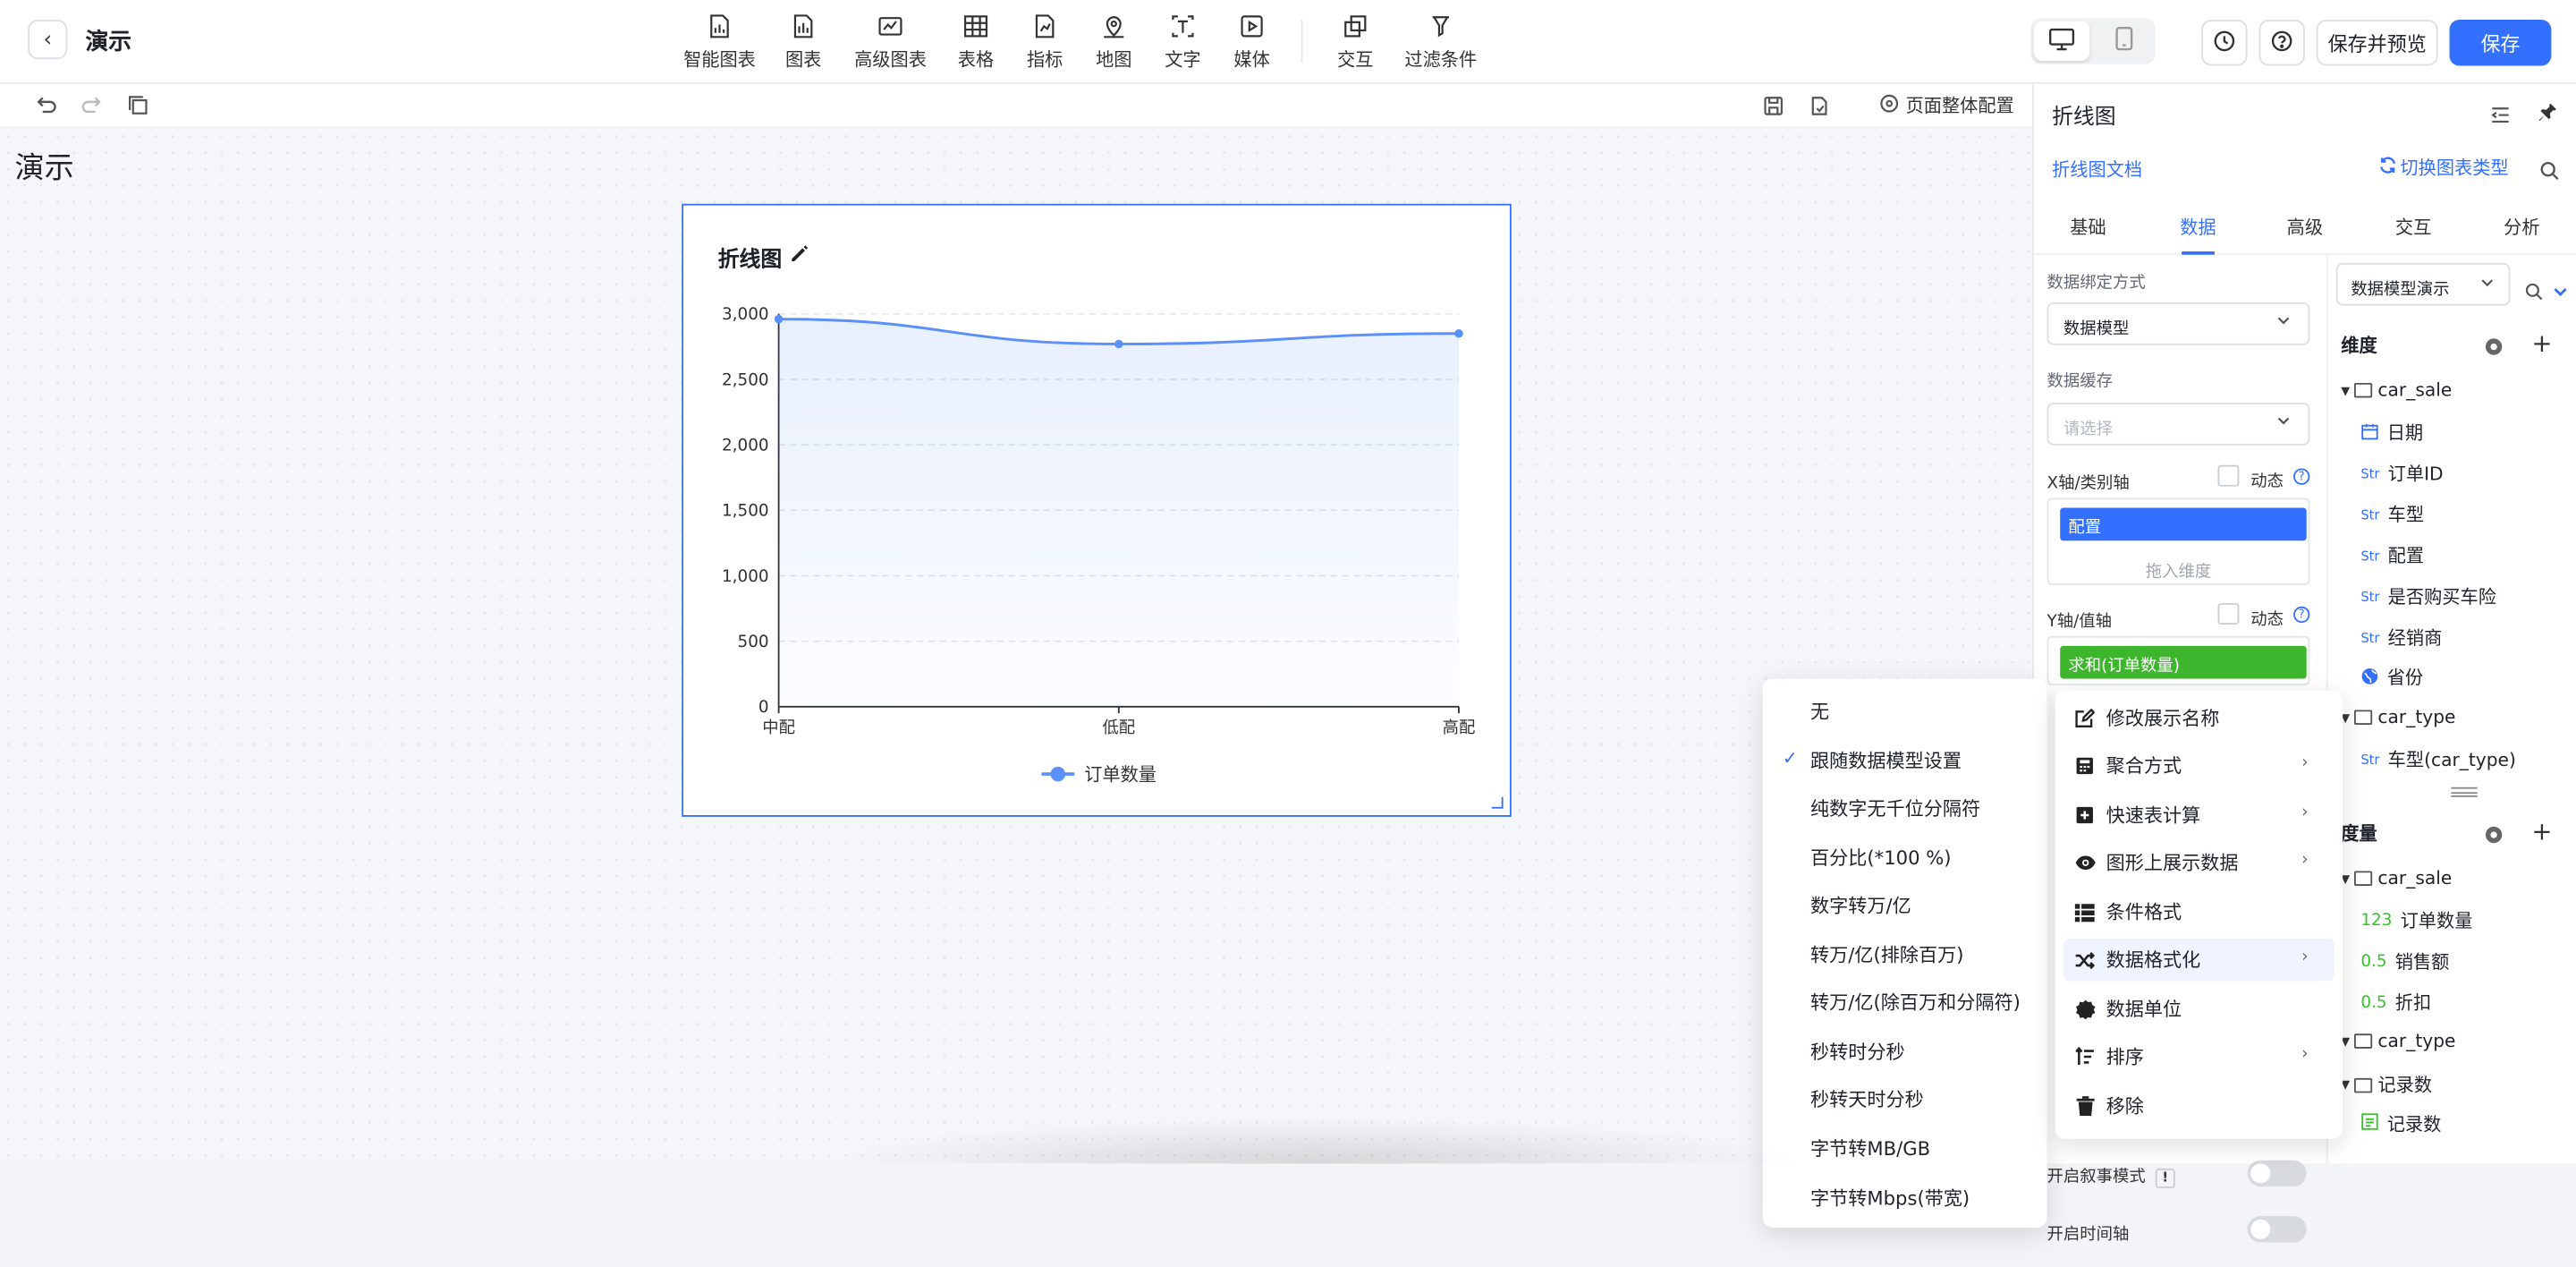  Describe the element at coordinates (1182, 42) in the screenshot. I see `toolbar-text: 文字` at that location.